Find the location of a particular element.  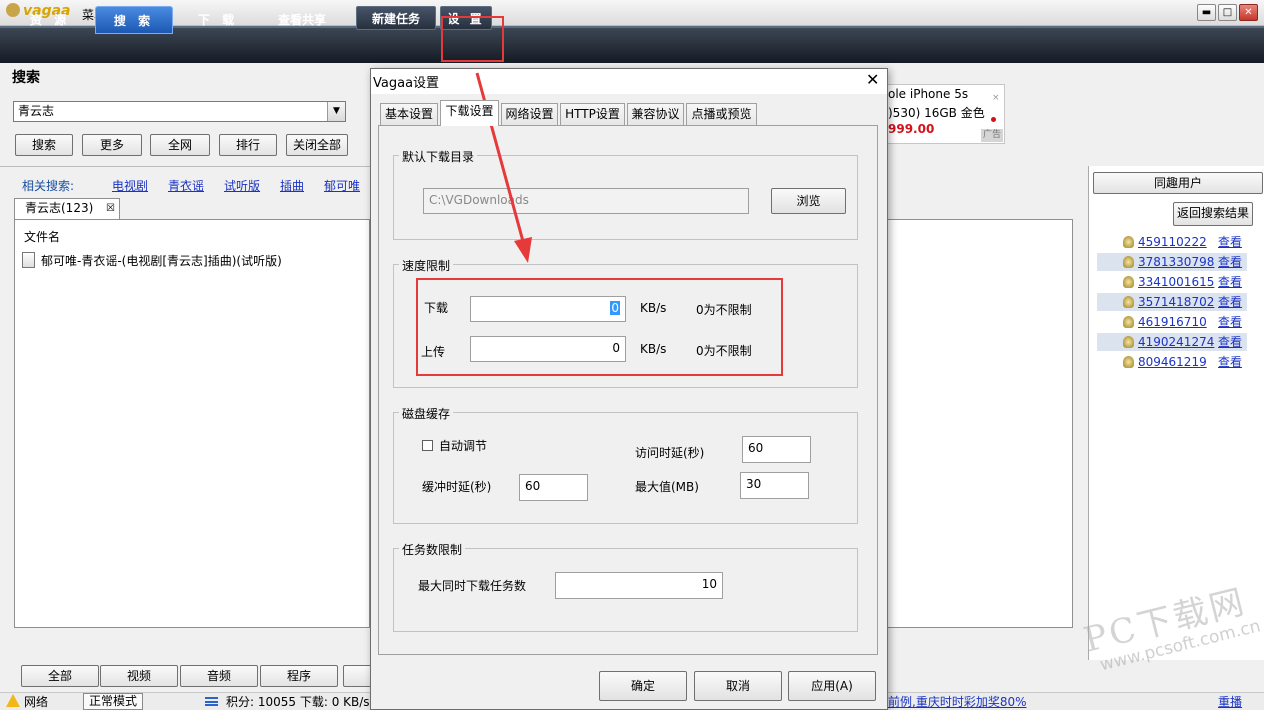

nav-tab-resources: 资 源 is located at coordinates (50, 20).